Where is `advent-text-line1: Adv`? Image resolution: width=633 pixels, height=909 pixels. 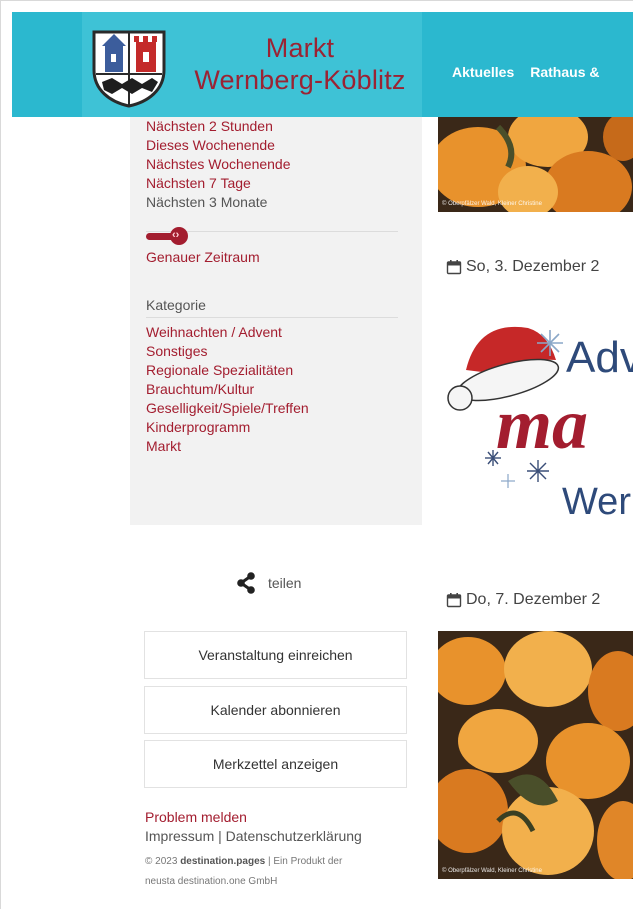 advent-text-line1: Adv is located at coordinates (599, 357).